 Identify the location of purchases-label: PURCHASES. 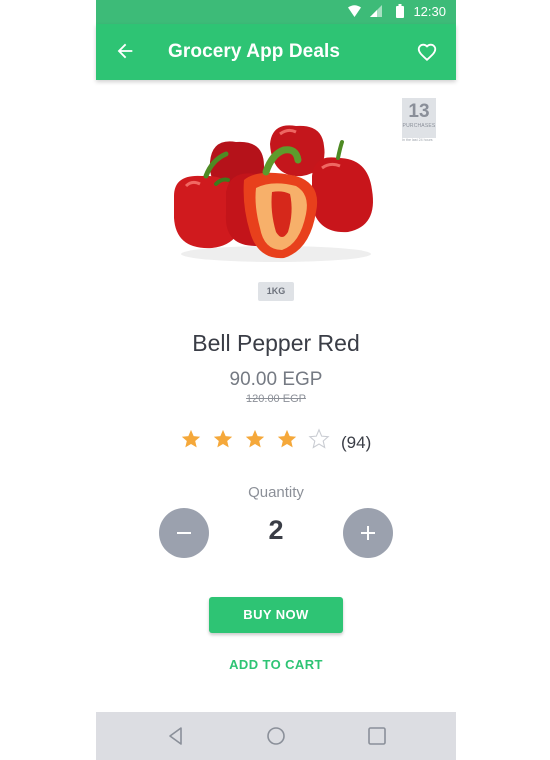
(419, 126).